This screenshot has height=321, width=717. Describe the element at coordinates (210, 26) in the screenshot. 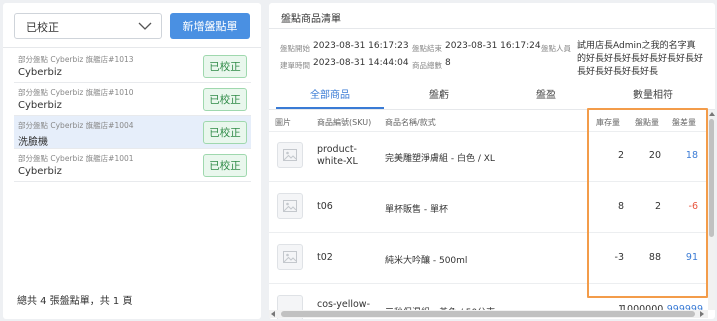

I see `new-stocktake-button: 新增盤點單` at that location.